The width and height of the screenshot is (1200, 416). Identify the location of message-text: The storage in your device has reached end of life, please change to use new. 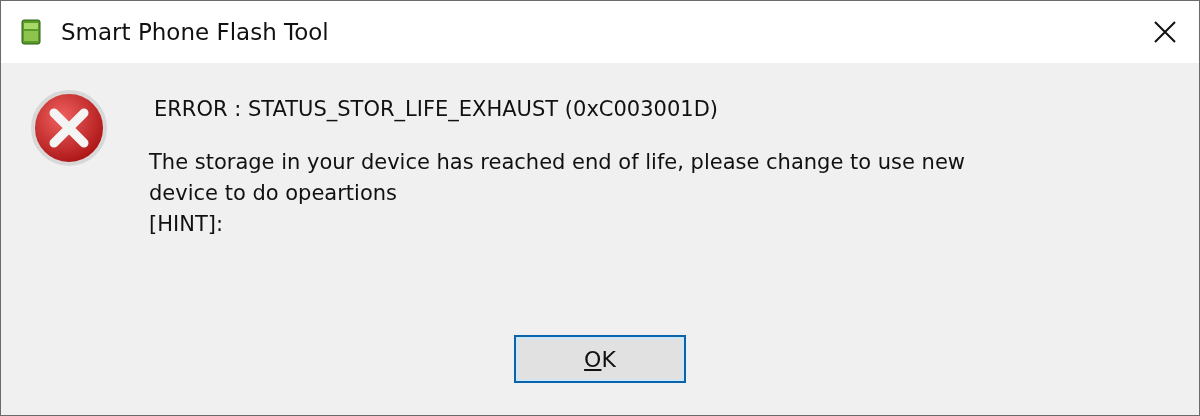
(557, 162).